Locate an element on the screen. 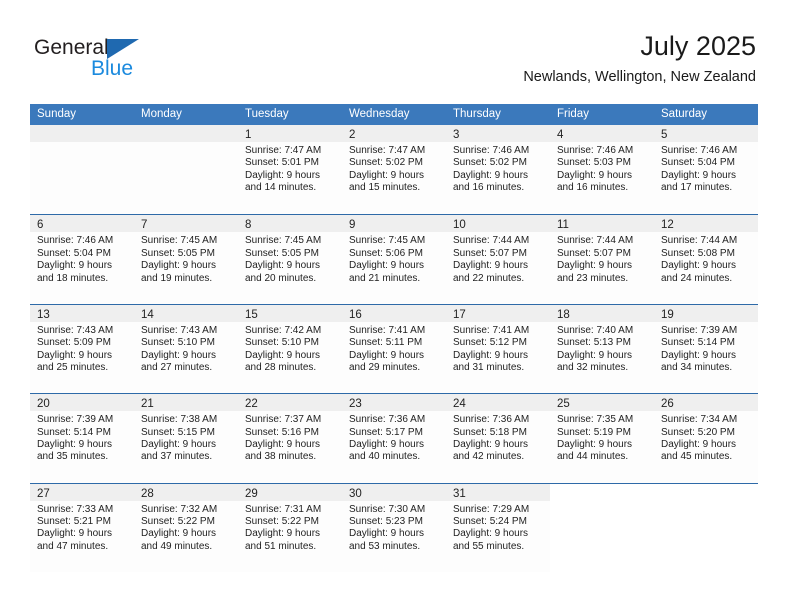 The width and height of the screenshot is (792, 612). sunset-text: Sunset: 5:02 PM is located at coordinates (490, 163).